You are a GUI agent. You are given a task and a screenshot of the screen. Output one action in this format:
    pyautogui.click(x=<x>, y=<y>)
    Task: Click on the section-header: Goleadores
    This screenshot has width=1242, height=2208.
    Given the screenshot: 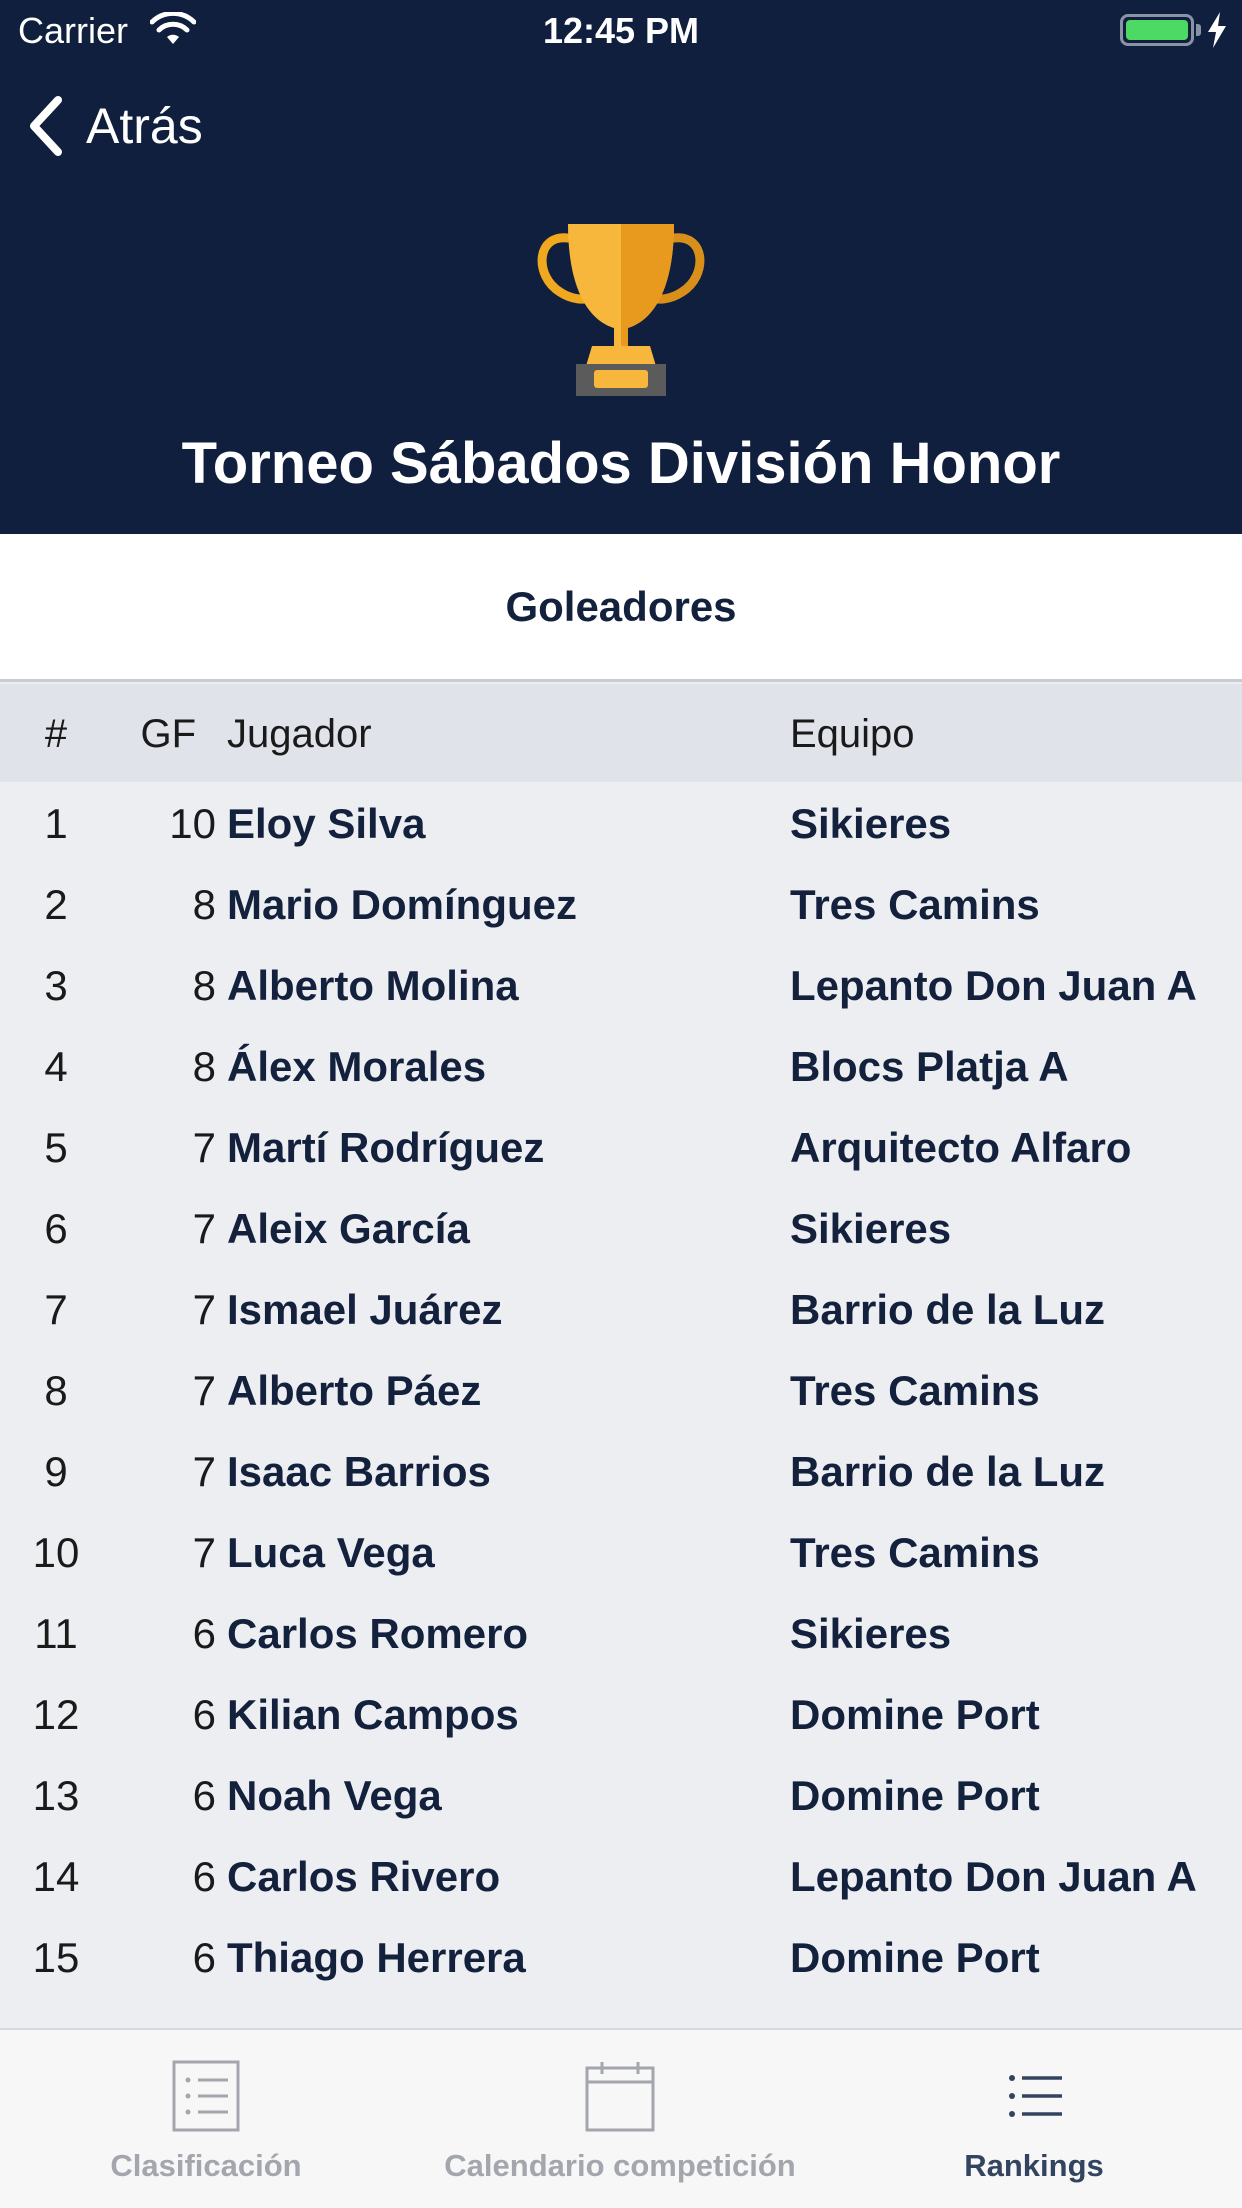 What is the action you would take?
    pyautogui.click(x=621, y=608)
    